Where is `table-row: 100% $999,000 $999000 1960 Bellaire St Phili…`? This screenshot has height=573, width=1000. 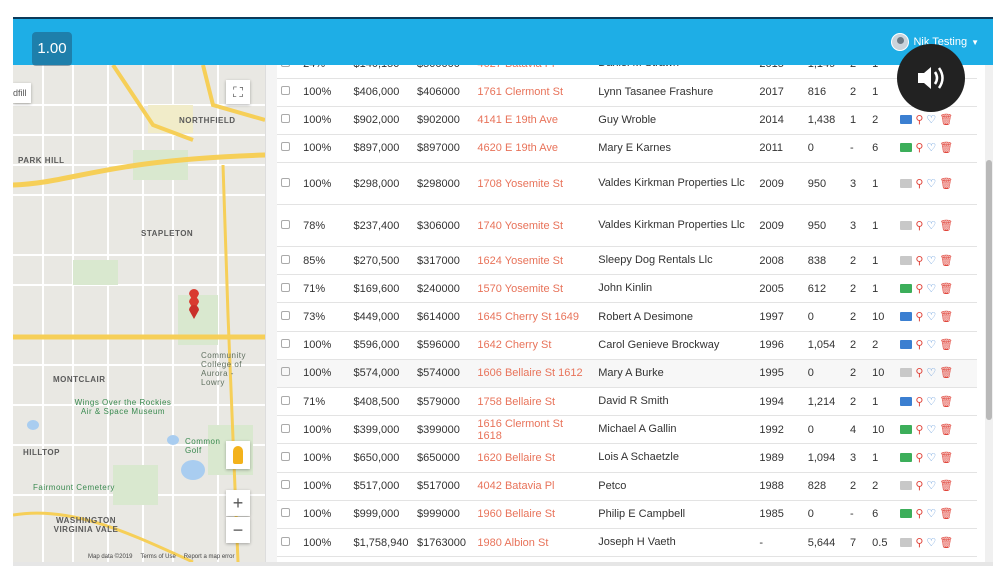
table-row: 100% $999,000 $999000 1960 Bellaire St Phili… is located at coordinates (627, 514).